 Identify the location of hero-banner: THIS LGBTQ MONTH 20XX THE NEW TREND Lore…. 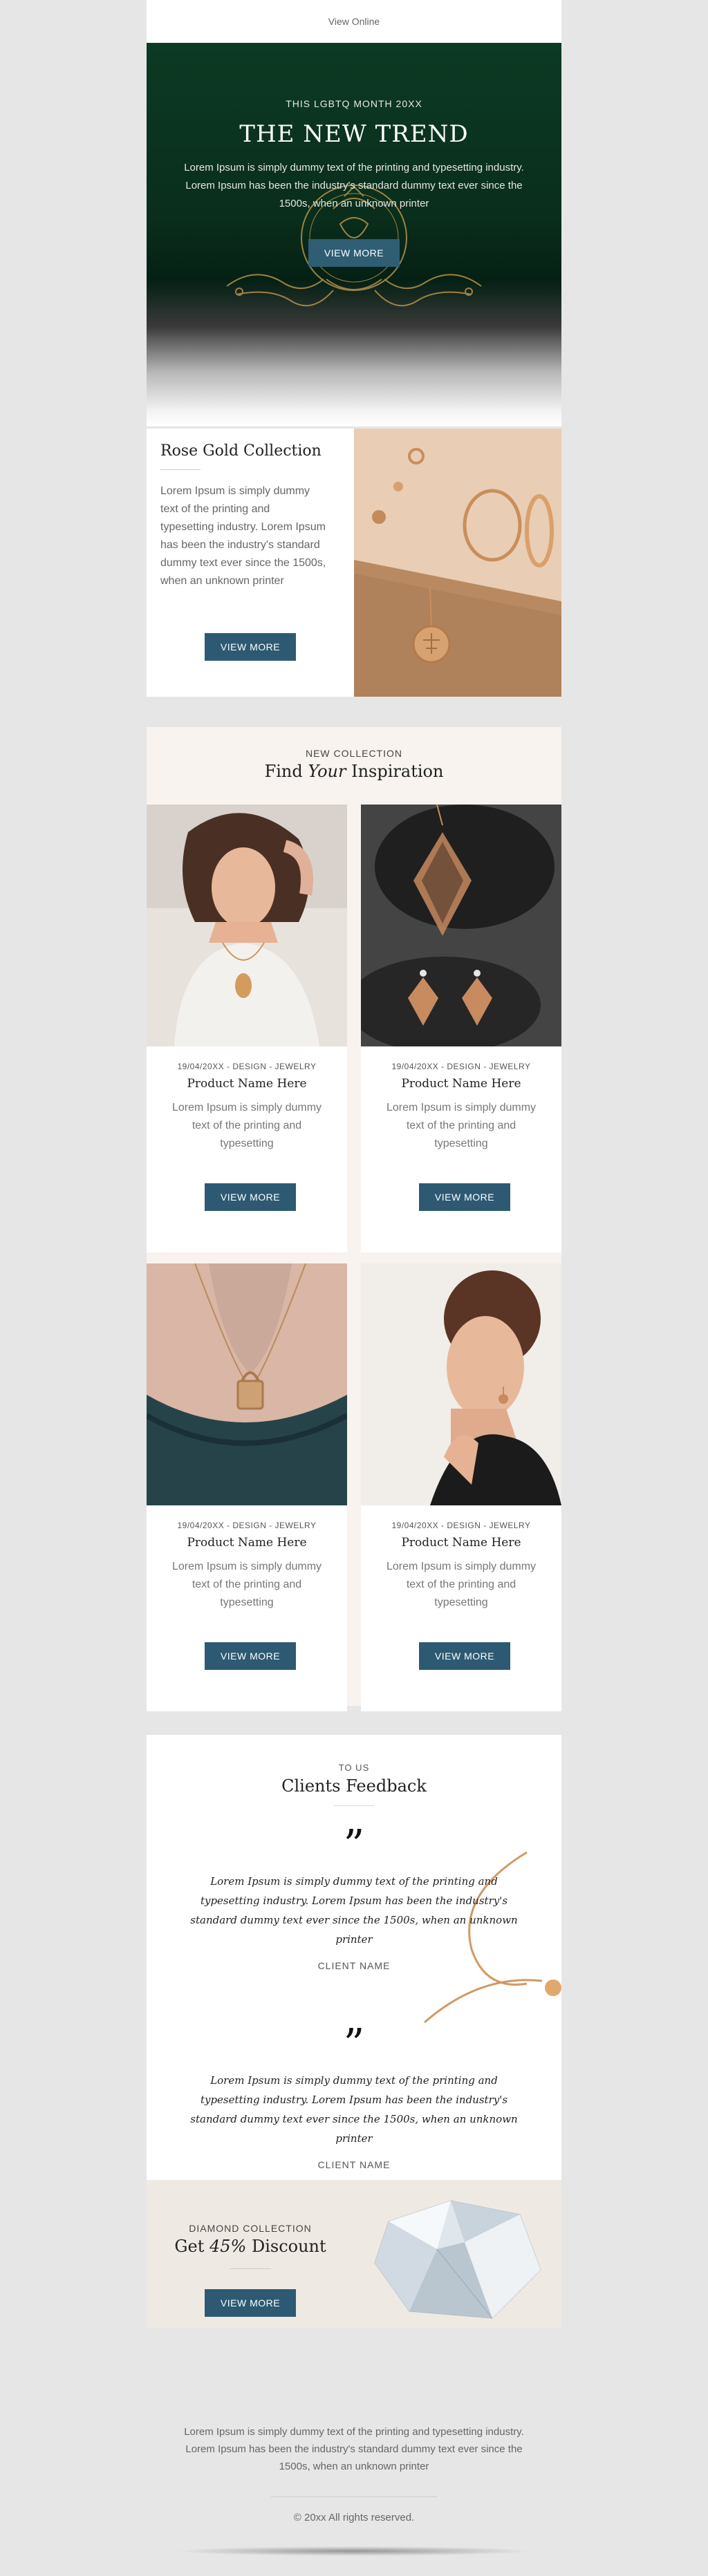
(354, 234).